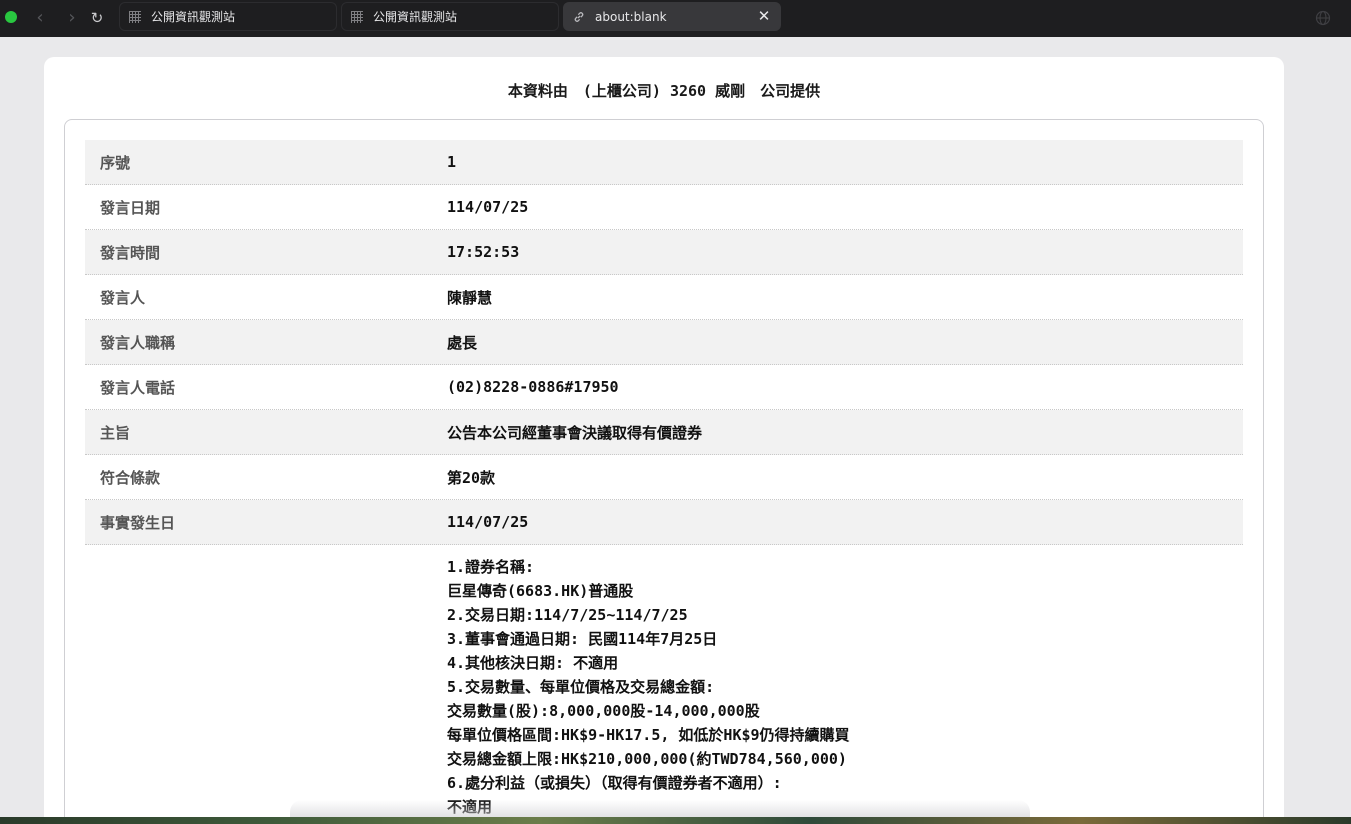 The width and height of the screenshot is (1351, 824). Describe the element at coordinates (138, 387) in the screenshot. I see `row-label: 發言人電話` at that location.